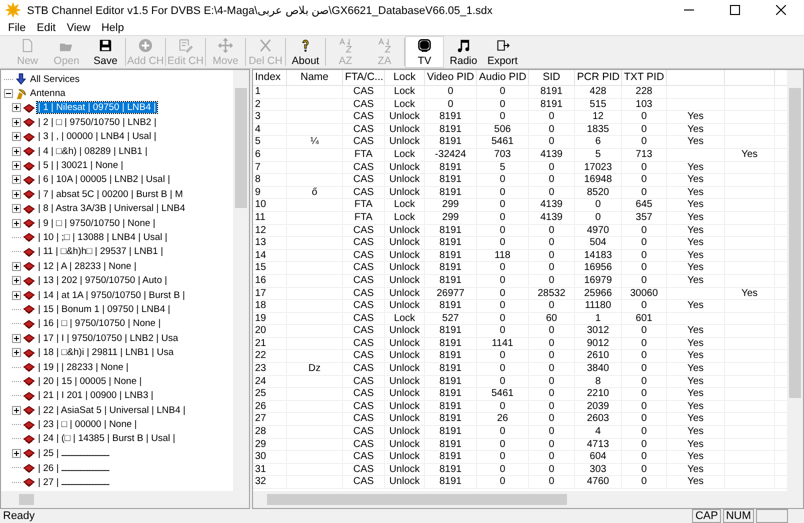 This screenshot has width=804, height=523. What do you see at coordinates (104, 180) in the screenshot?
I see `tree-item: | 6 | 10A | 00005 | LNB2 | Usal |` at bounding box center [104, 180].